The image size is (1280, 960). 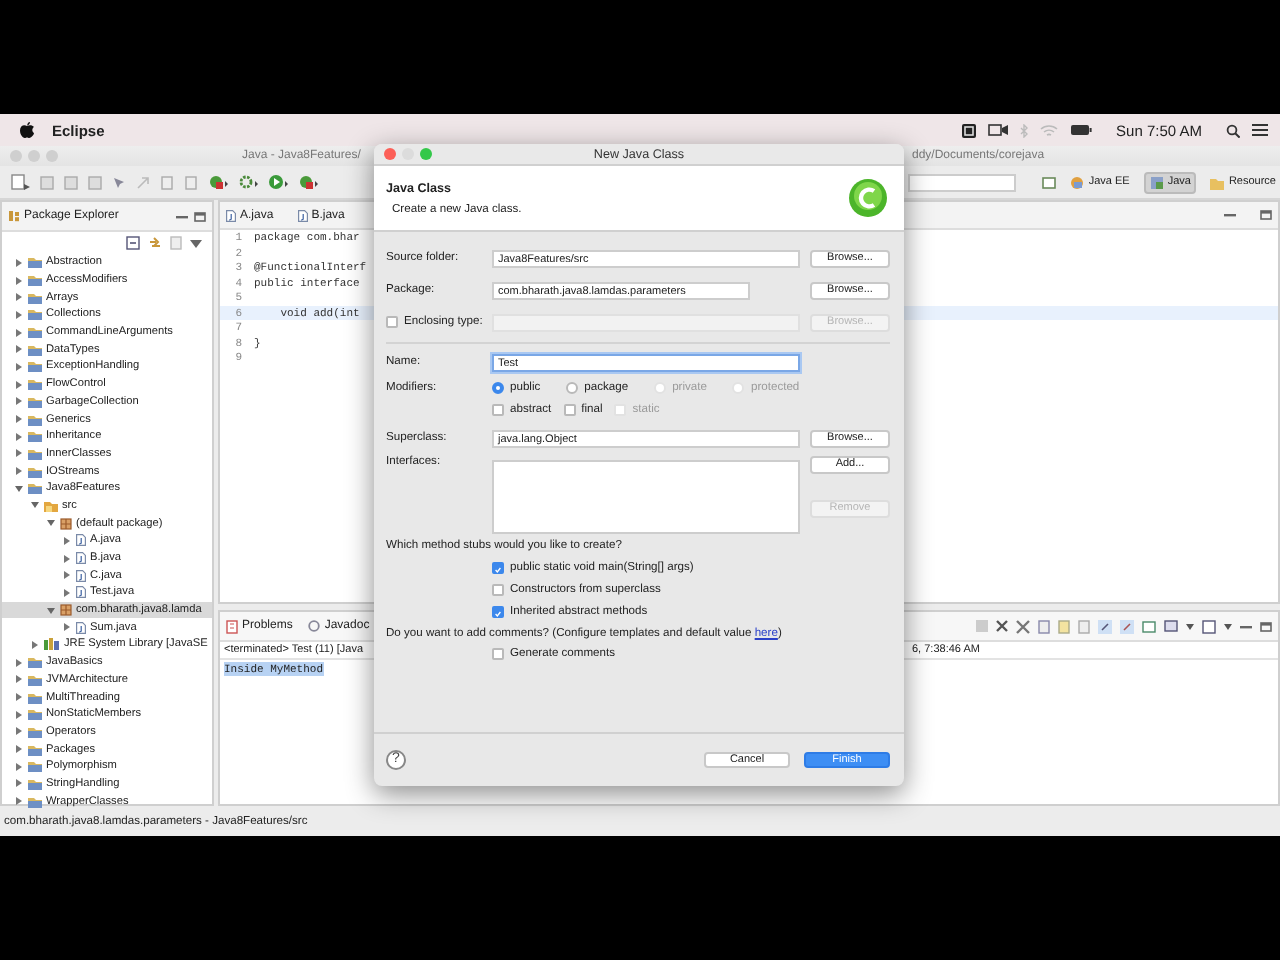 What do you see at coordinates (969, 130) in the screenshot?
I see `status-app-icon` at bounding box center [969, 130].